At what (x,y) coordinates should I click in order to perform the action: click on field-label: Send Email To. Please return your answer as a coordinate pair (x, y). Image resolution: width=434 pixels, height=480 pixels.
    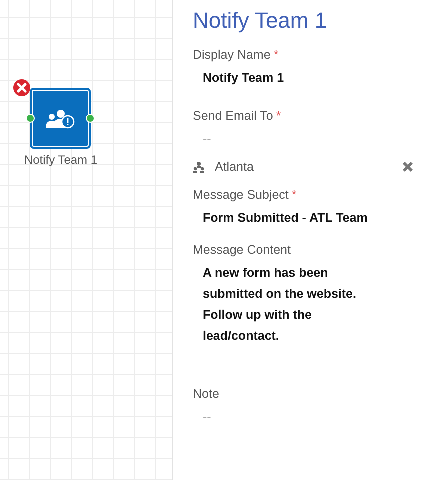
    Looking at the image, I should click on (233, 116).